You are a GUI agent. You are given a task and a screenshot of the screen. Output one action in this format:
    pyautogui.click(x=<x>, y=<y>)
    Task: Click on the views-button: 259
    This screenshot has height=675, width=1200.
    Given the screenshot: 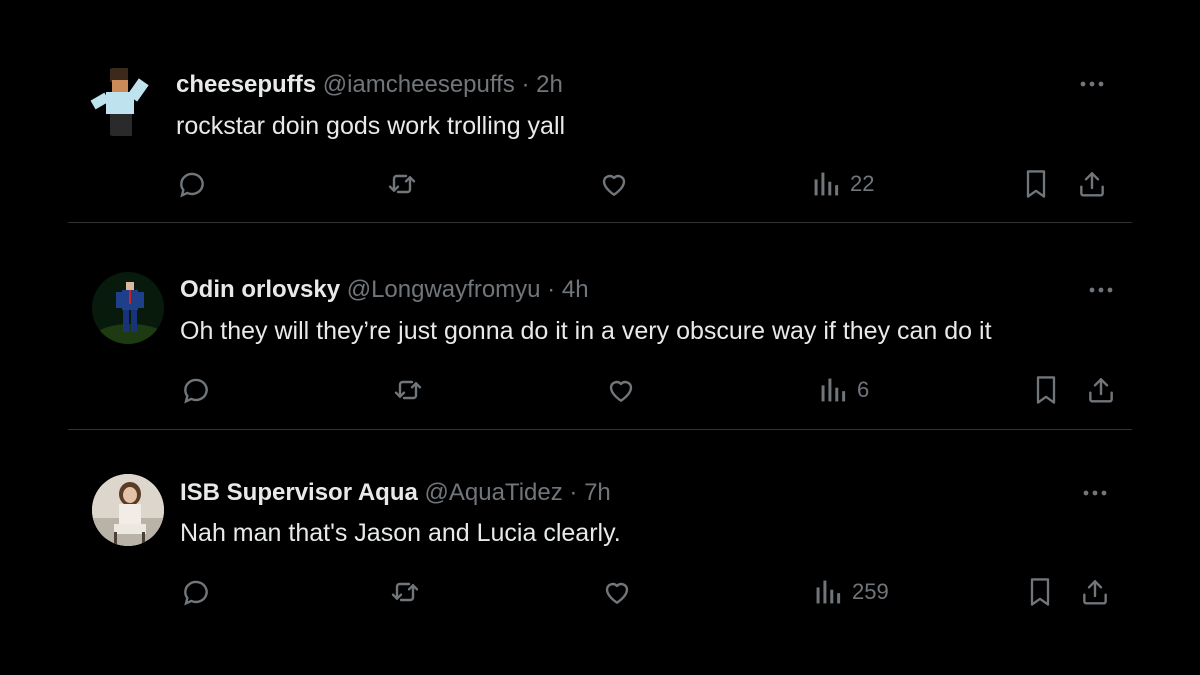 What is the action you would take?
    pyautogui.click(x=851, y=592)
    